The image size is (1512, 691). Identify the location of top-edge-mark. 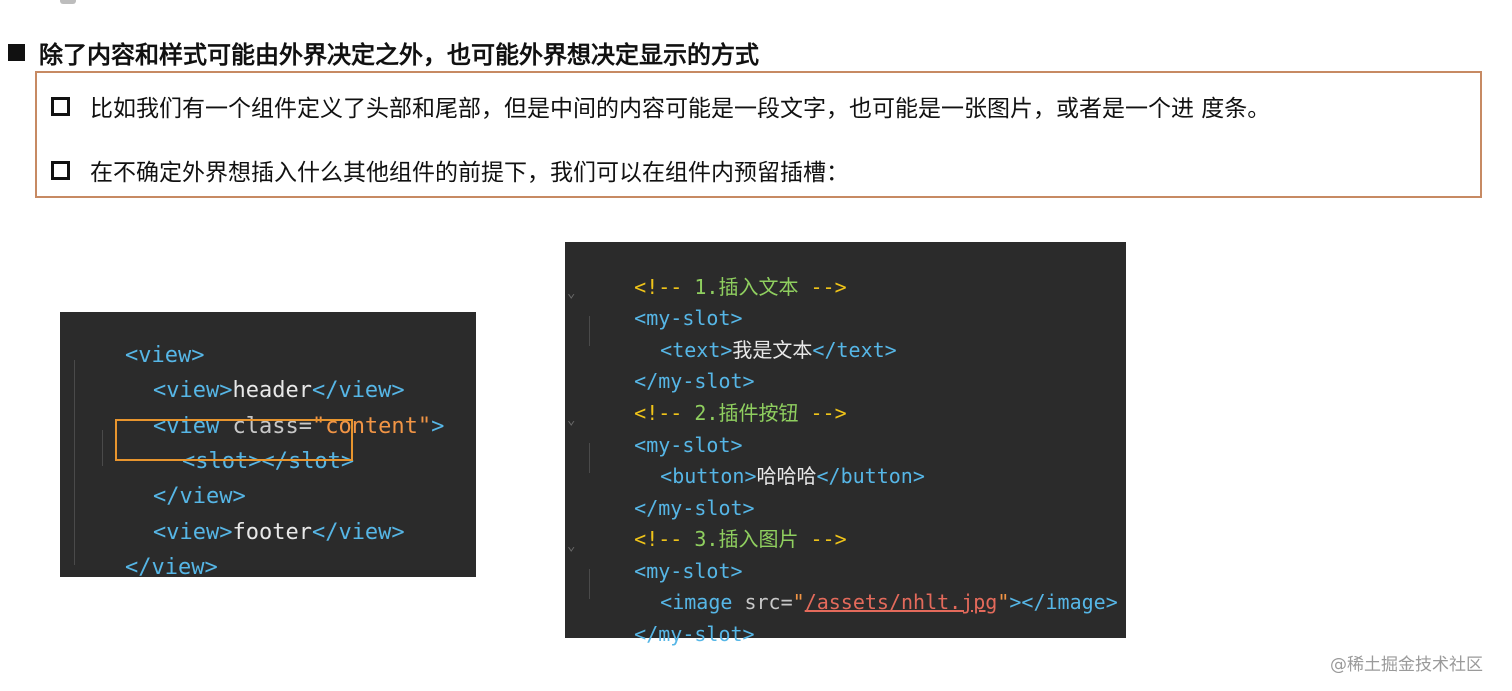
(68, 2).